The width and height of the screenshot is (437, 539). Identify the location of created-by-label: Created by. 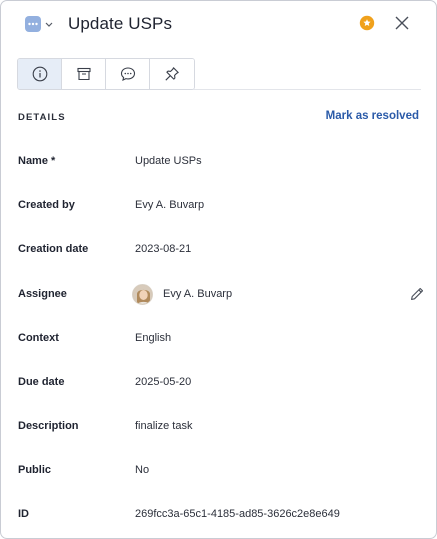
(46, 205).